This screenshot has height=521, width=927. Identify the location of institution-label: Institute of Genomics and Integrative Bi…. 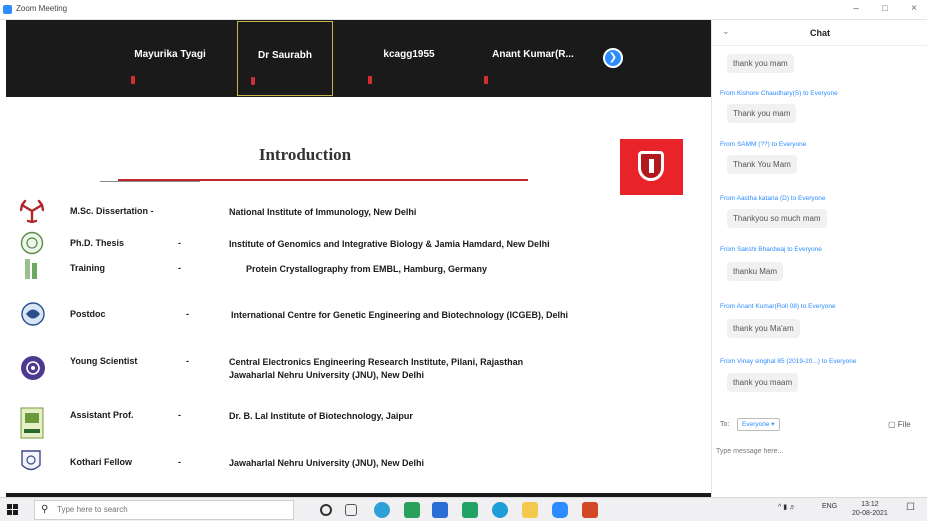
(389, 244).